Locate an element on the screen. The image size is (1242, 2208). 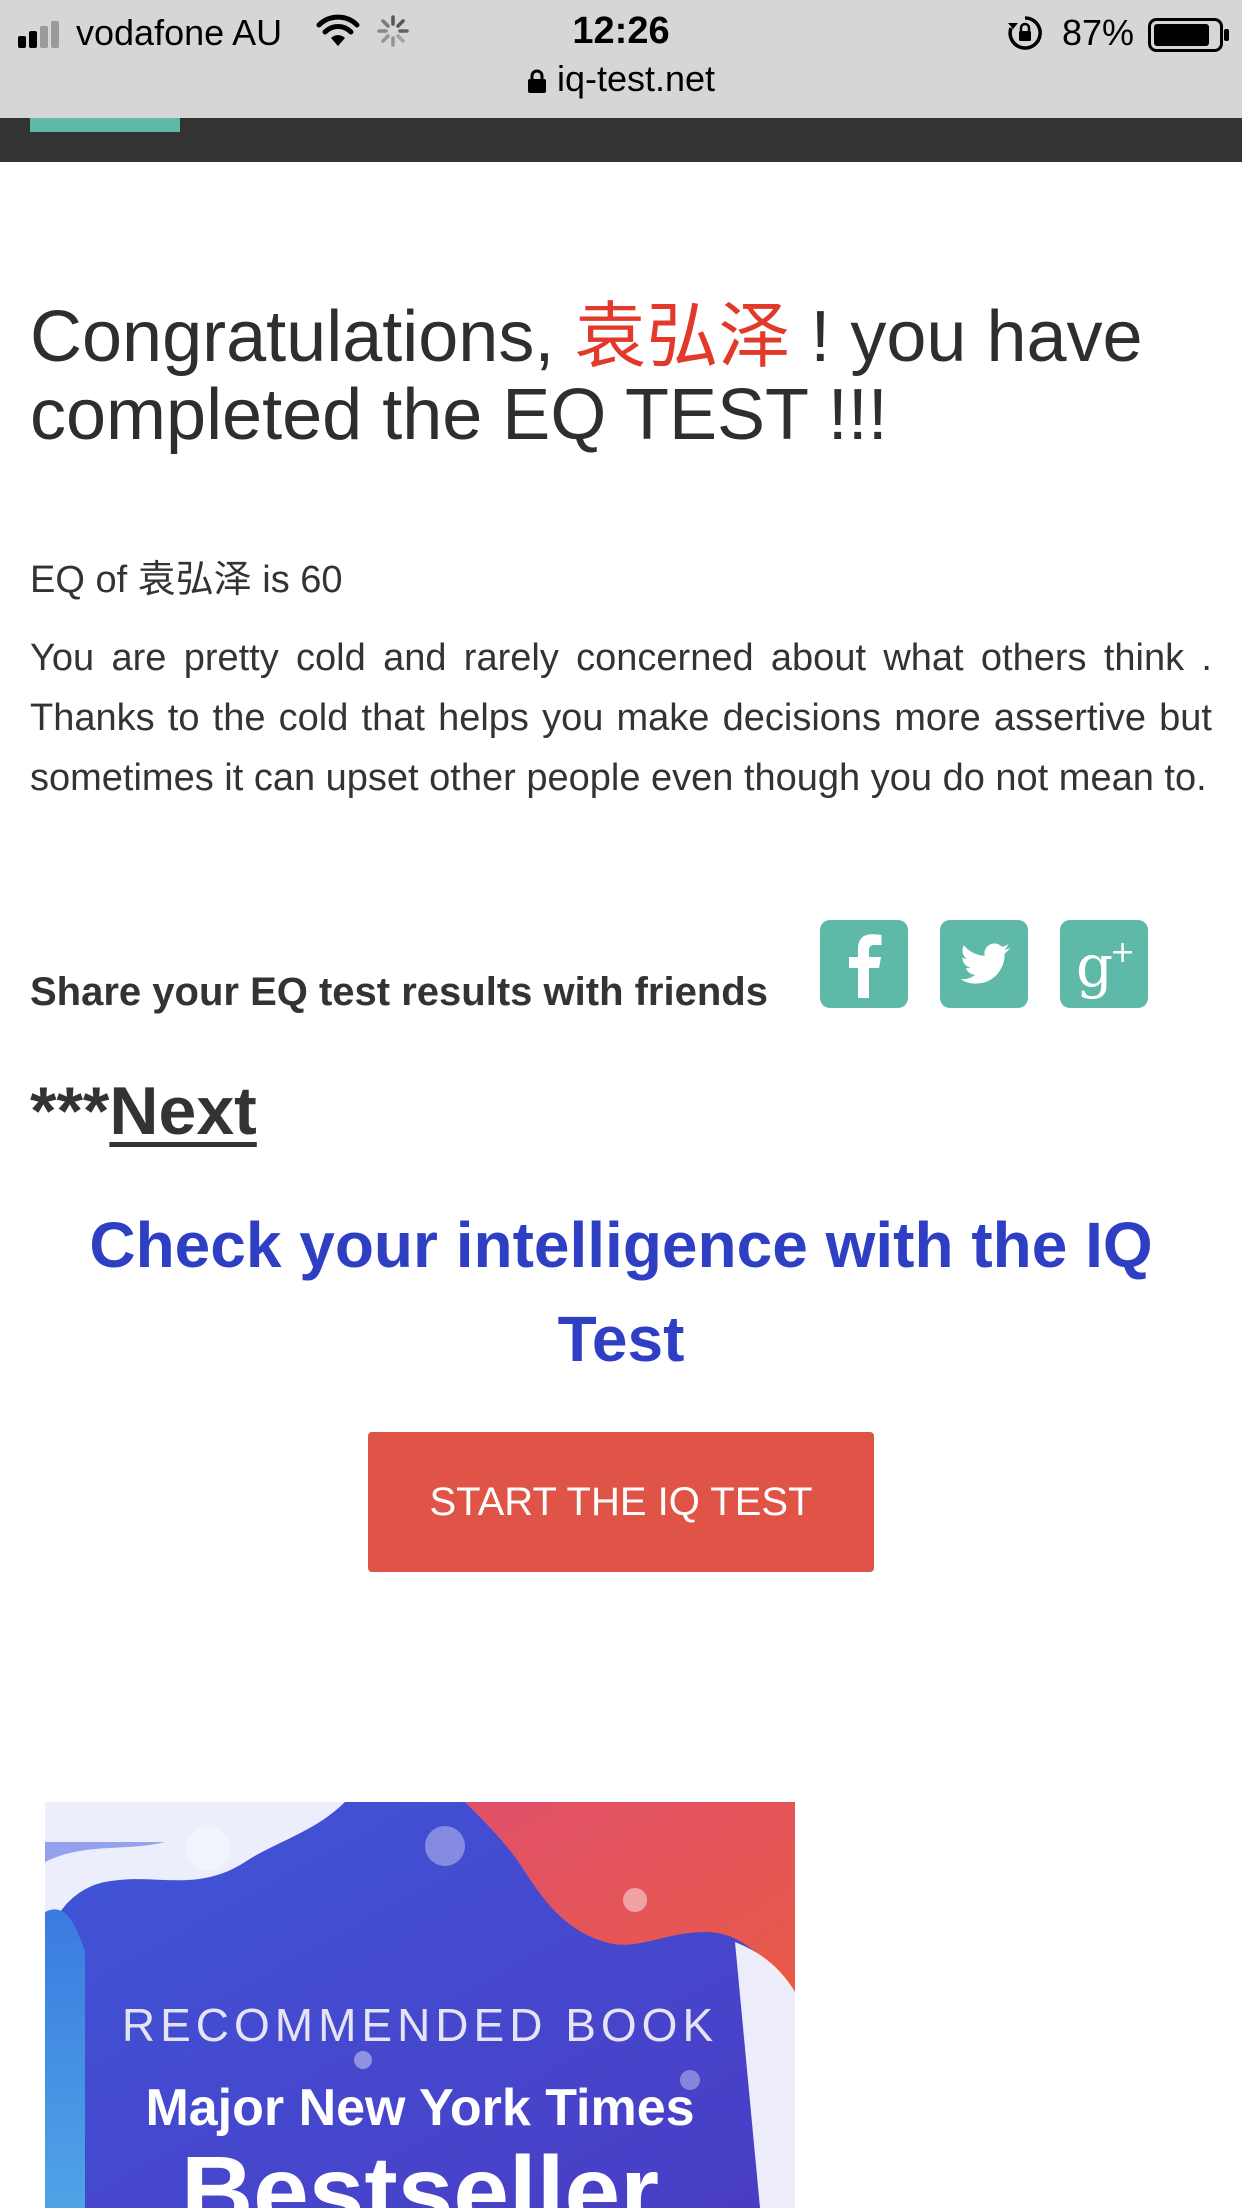
book-title-line2: Bestseller is located at coordinates (420, 2172).